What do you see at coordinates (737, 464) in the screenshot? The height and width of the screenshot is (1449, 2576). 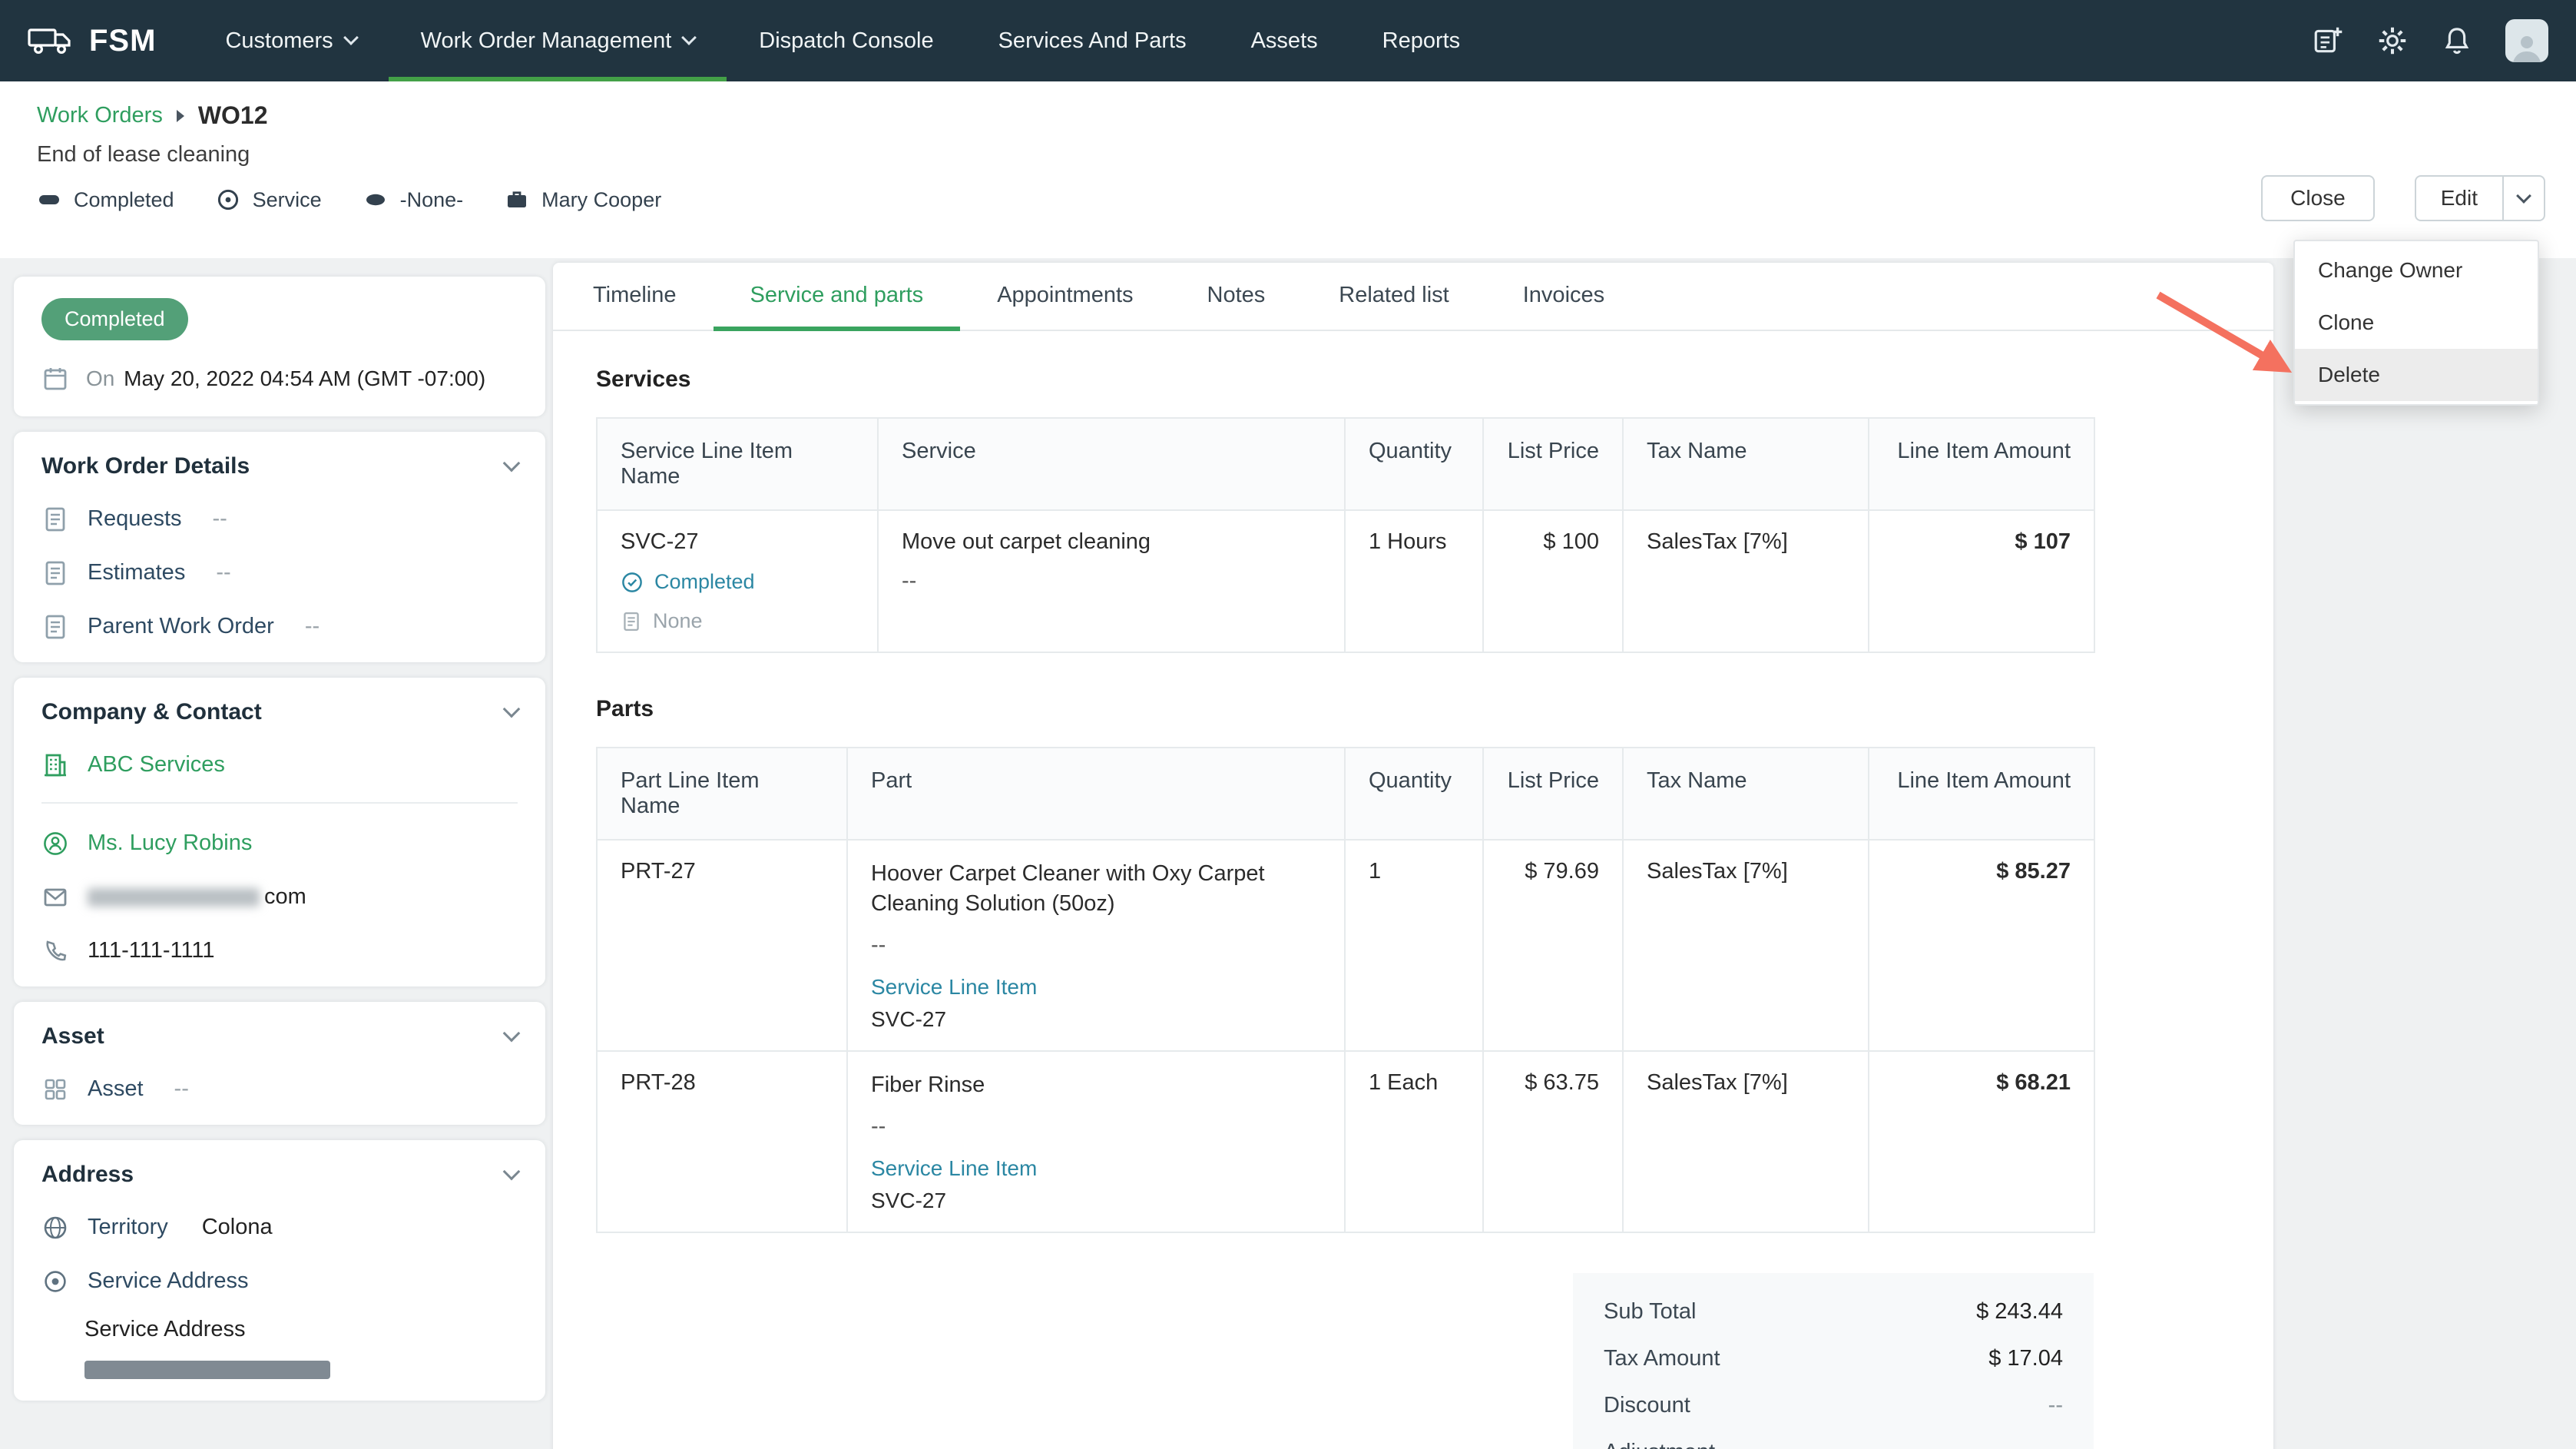 I see `col-service-line-item-name: Service Line Item Name` at bounding box center [737, 464].